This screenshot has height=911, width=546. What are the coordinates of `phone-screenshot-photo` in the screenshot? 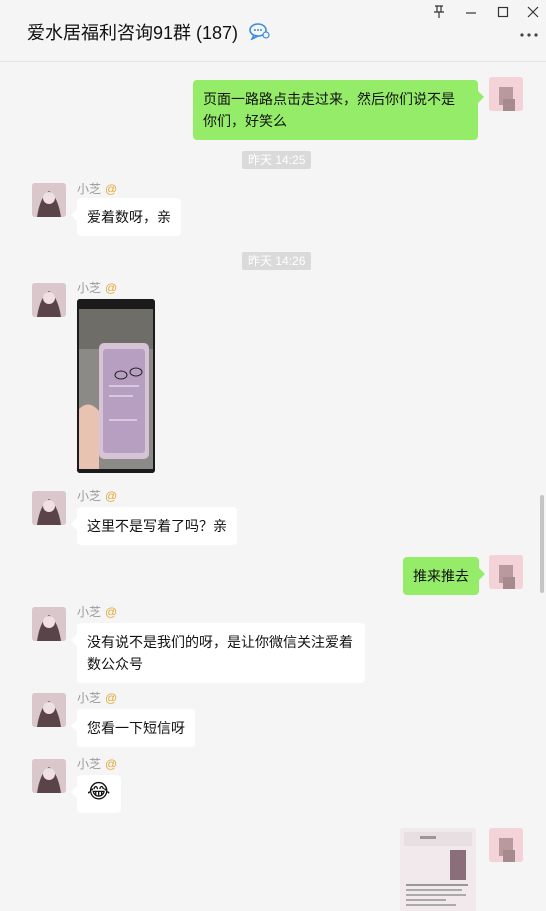 It's located at (116, 386).